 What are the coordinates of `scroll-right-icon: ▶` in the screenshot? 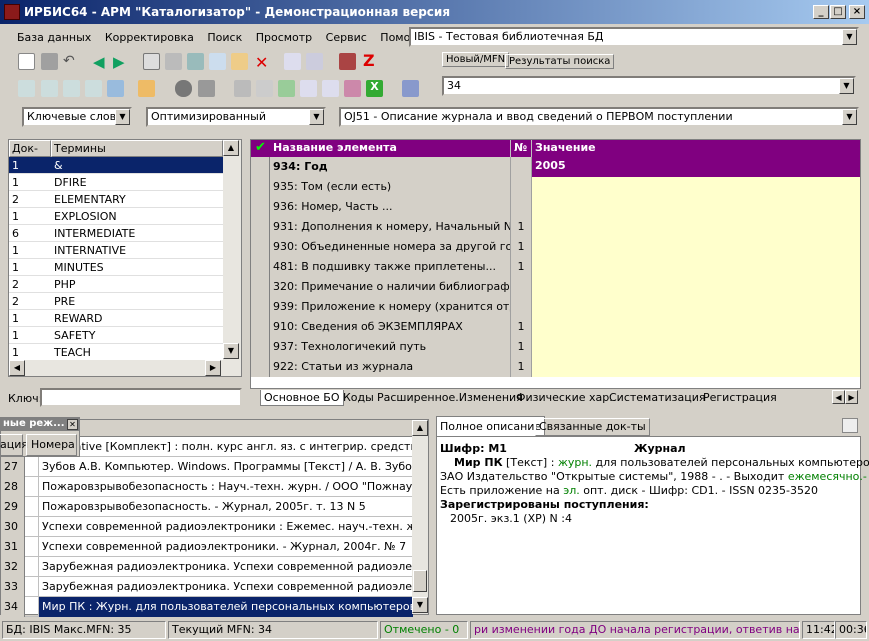 It's located at (213, 368).